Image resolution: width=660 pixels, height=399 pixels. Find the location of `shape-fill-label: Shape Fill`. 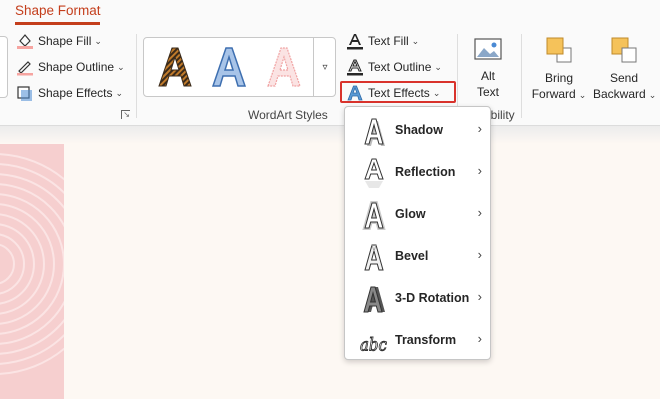

shape-fill-label: Shape Fill is located at coordinates (65, 41).